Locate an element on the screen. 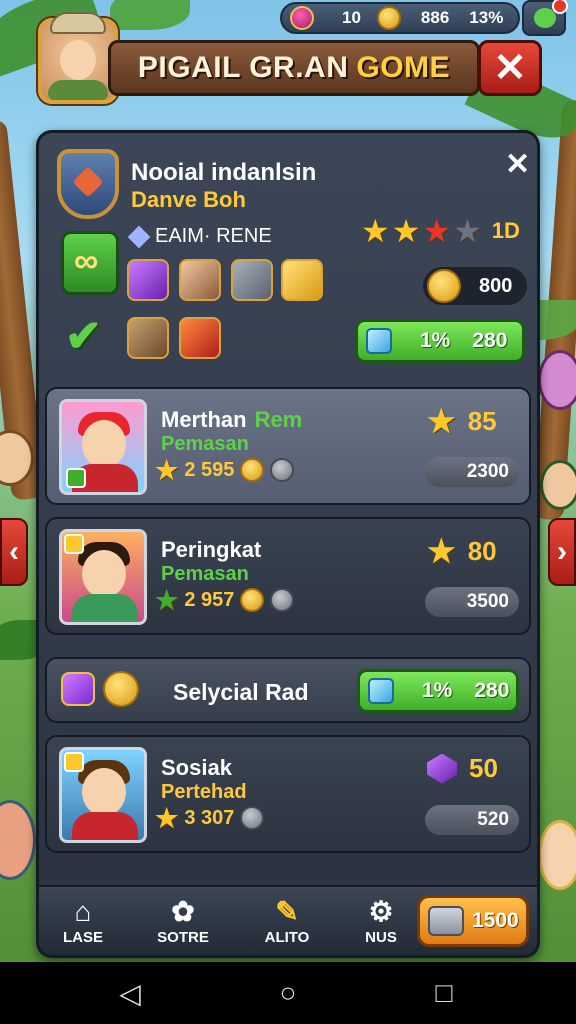 Image resolution: width=576 pixels, height=1024 pixels. avatar-shirt is located at coordinates (78, 90).